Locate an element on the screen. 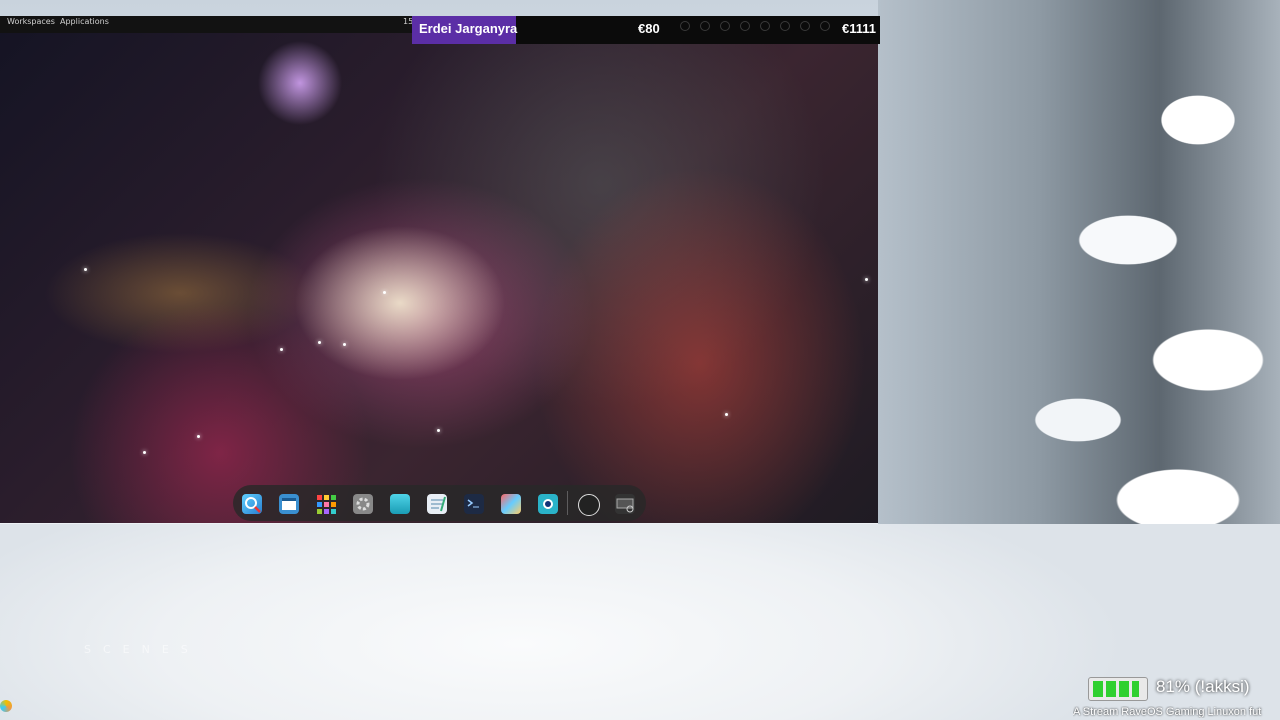 Image resolution: width=1280 pixels, height=720 pixels. stream-ticker: A Stream RaveOS Gaming Linuxon fut is located at coordinates (1167, 712).